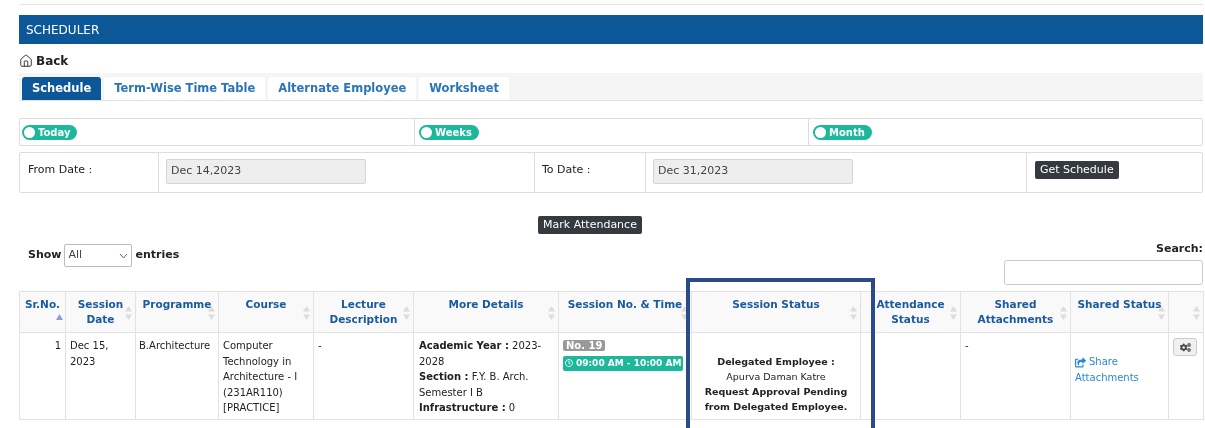  I want to click on home-icon, so click(26, 61).